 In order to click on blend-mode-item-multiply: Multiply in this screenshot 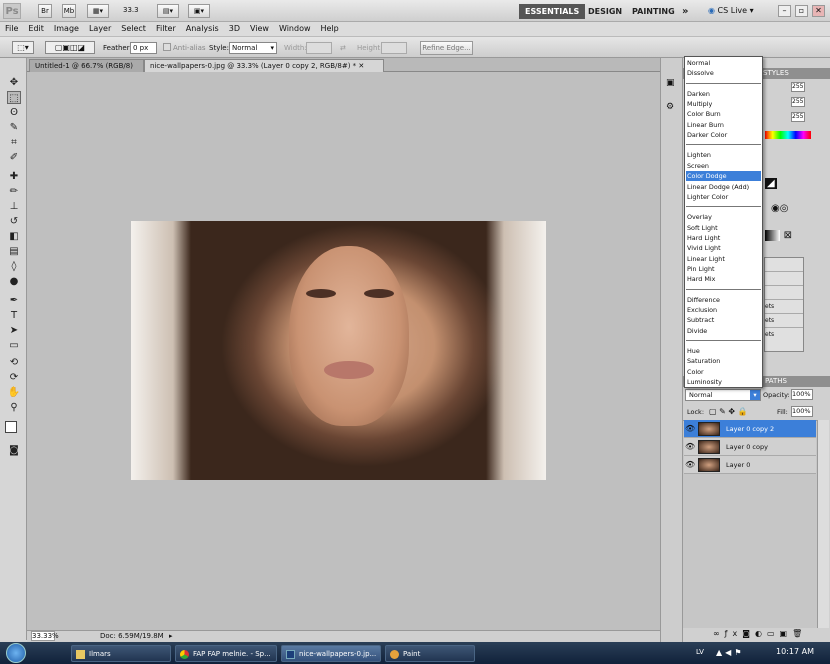, I will do `click(723, 104)`.